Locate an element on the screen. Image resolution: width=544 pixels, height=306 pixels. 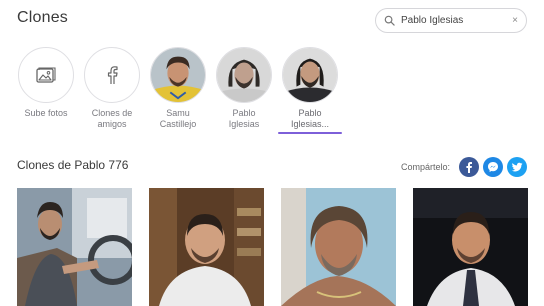
friends-clones-circle is located at coordinates (112, 75).